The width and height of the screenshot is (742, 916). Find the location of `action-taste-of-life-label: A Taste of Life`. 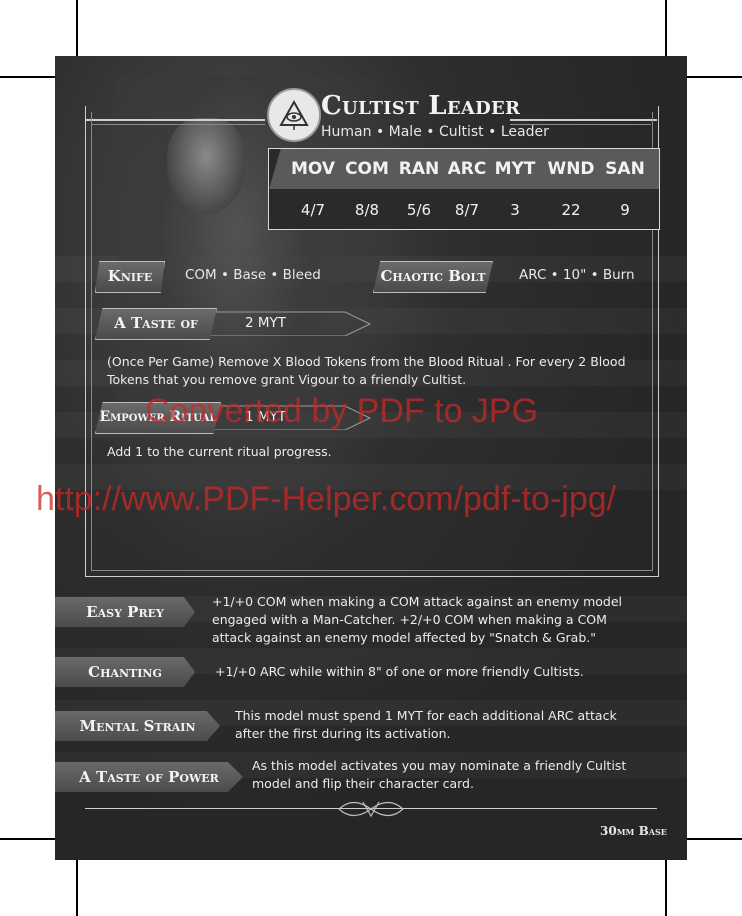

action-taste-of-life-label: A Taste of Life is located at coordinates (156, 324).